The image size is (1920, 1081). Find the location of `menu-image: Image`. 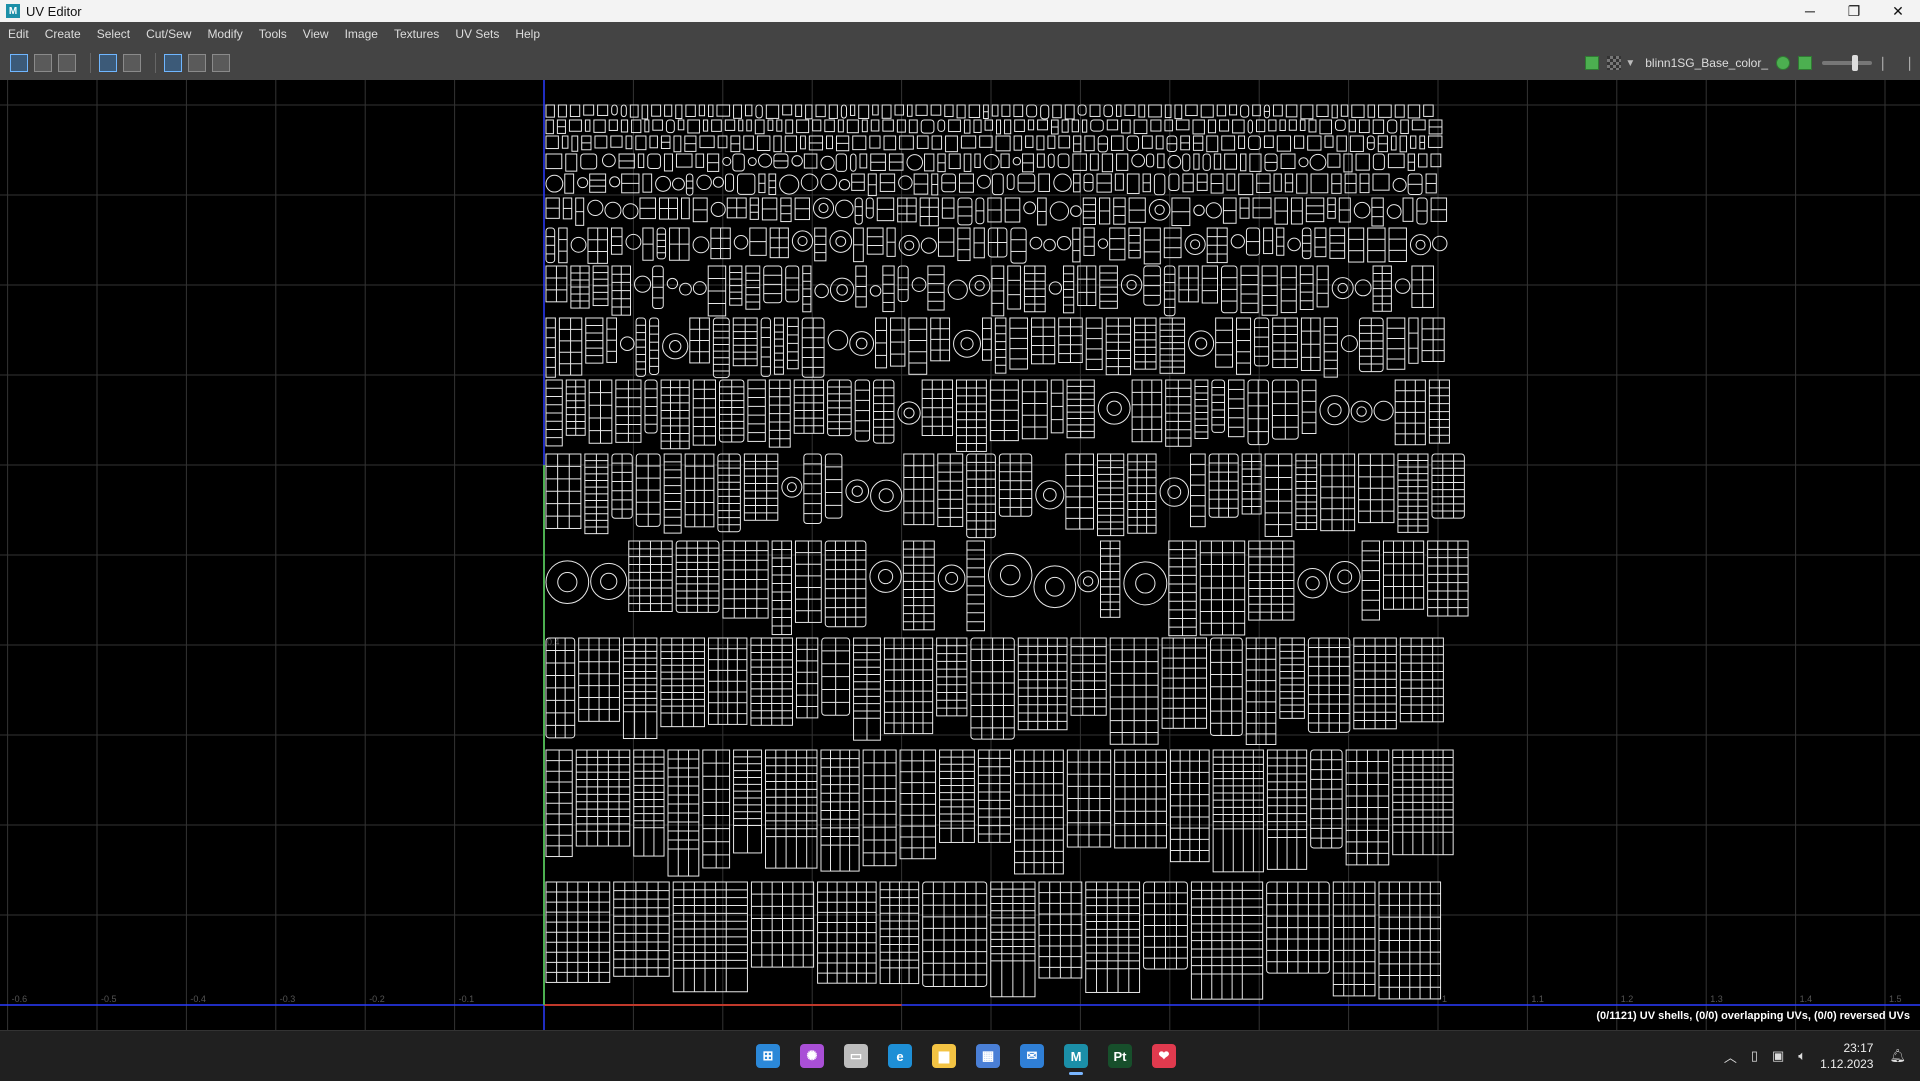

menu-image: Image is located at coordinates (361, 34).